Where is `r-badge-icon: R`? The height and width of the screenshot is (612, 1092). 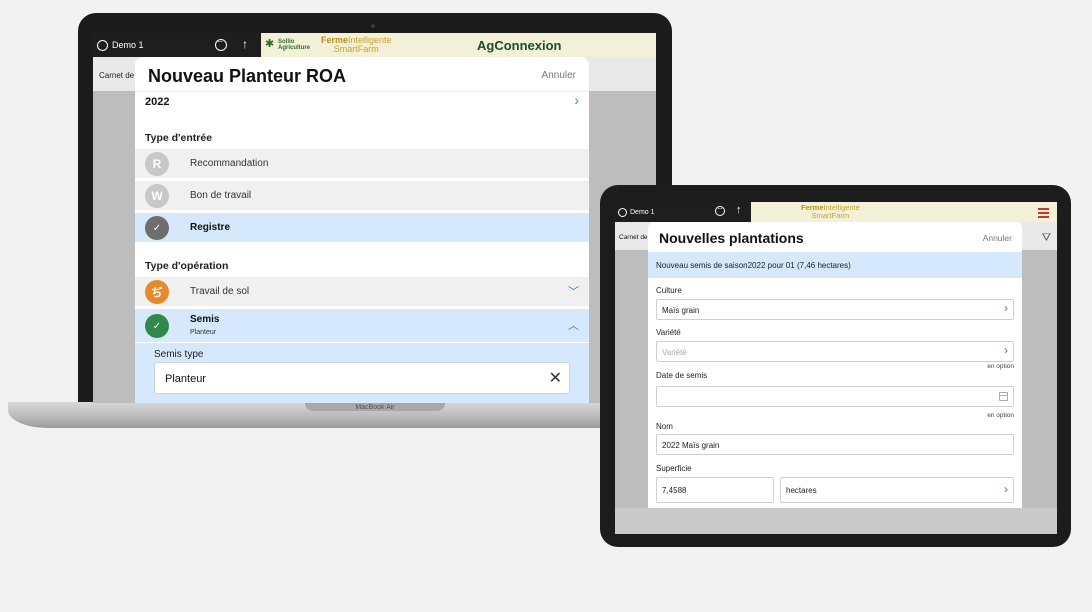 r-badge-icon: R is located at coordinates (157, 164).